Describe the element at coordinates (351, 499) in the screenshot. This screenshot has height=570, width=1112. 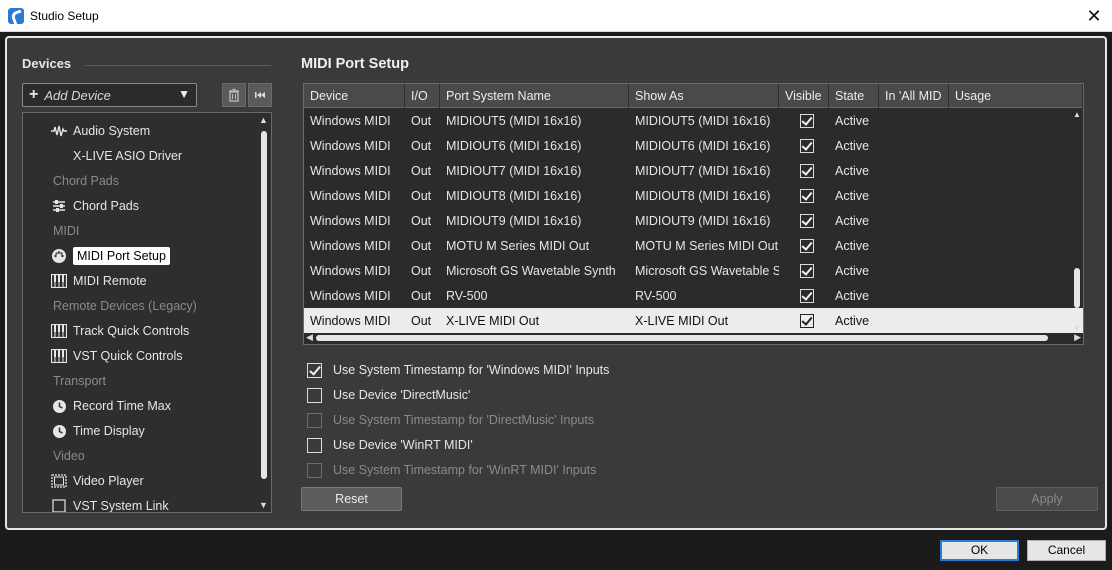
I see `reset-button: Reset` at that location.